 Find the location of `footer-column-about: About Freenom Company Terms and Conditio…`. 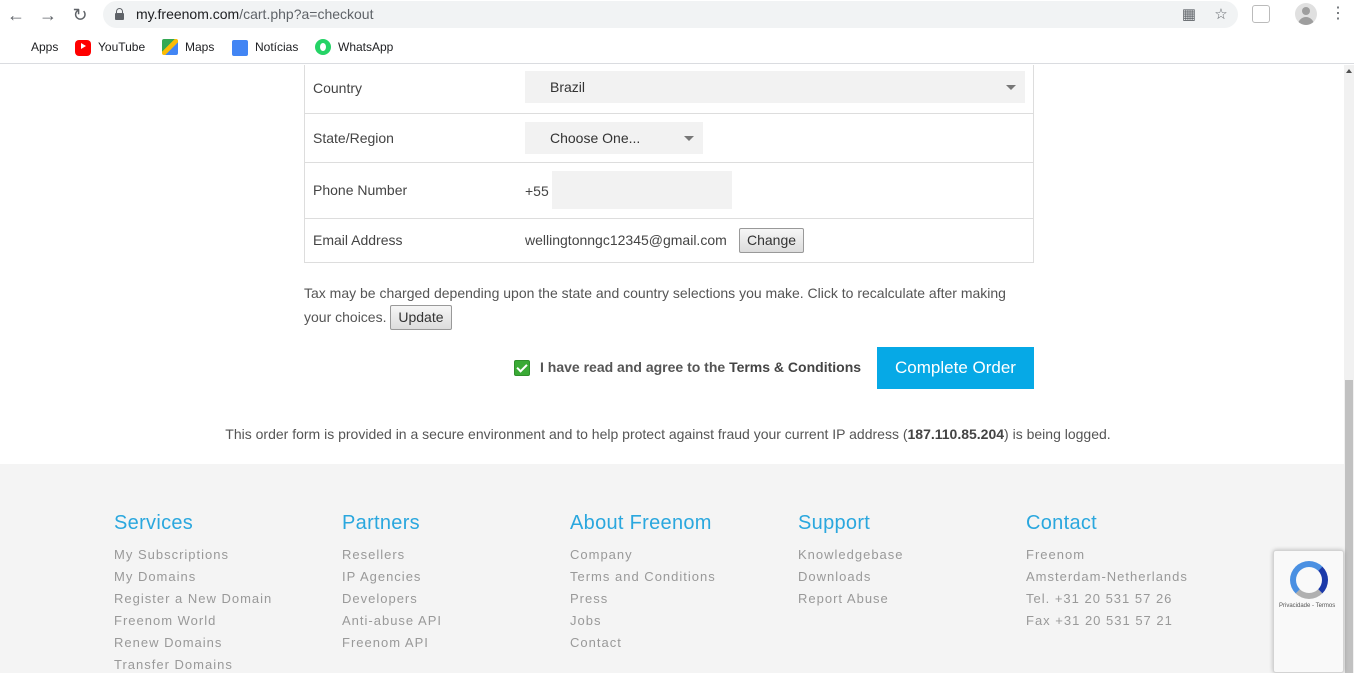

footer-column-about: About Freenom Company Terms and Conditio… is located at coordinates (643, 583).